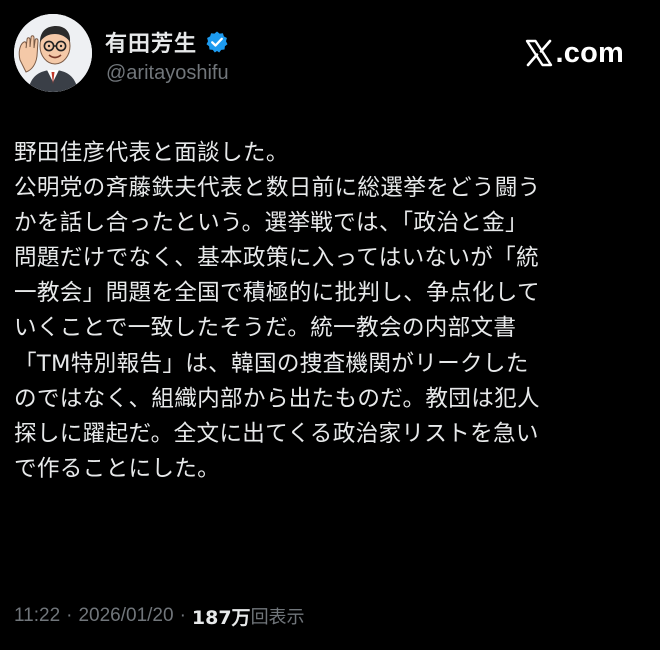 Image resolution: width=660 pixels, height=650 pixels. What do you see at coordinates (271, 223) in the screenshot?
I see `post-text-line: かを話し合ったという。選挙戦では、「政治と金」` at bounding box center [271, 223].